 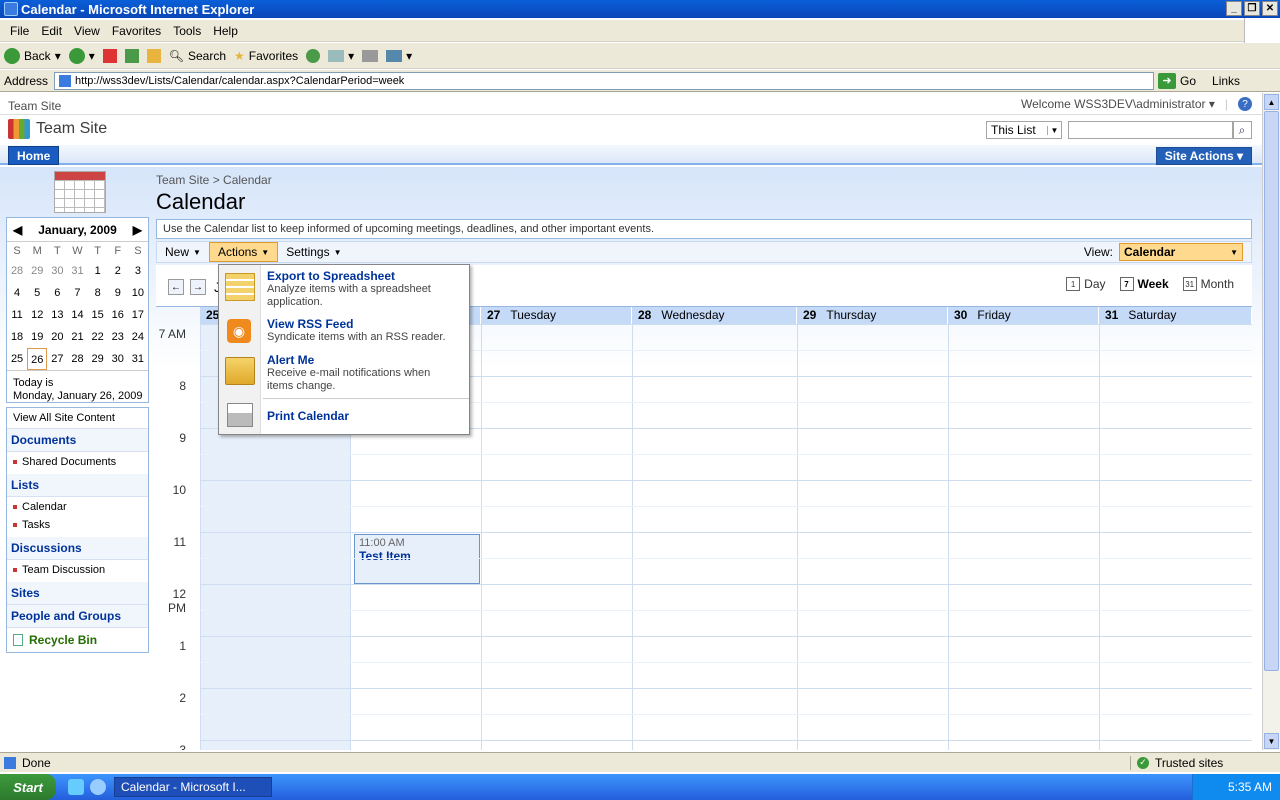 I want to click on forward-button: ▾, so click(x=81, y=55).